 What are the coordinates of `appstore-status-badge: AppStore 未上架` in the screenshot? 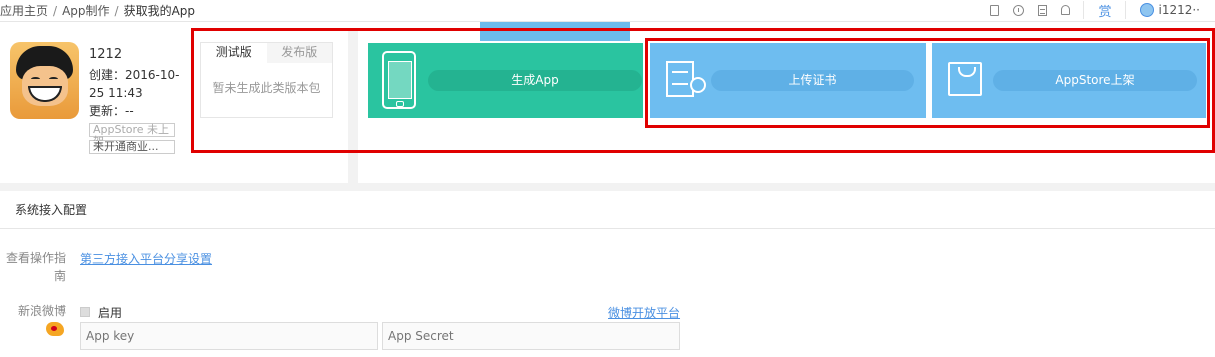 It's located at (132, 135).